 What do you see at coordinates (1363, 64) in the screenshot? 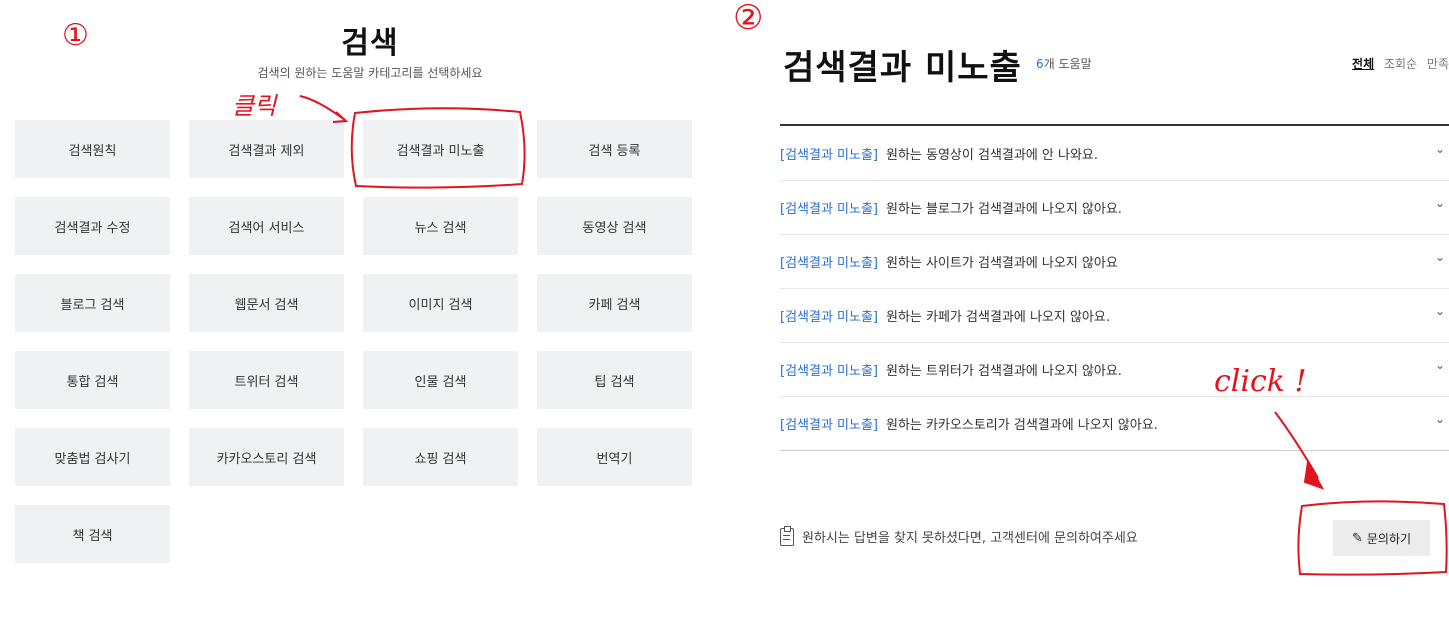
I see `sort-all: 전체` at bounding box center [1363, 64].